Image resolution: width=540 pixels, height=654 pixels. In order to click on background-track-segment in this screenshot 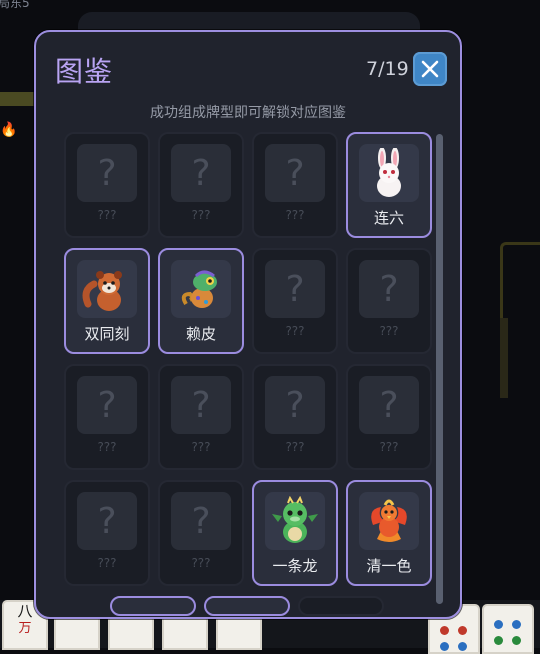, I will do `click(504, 358)`.